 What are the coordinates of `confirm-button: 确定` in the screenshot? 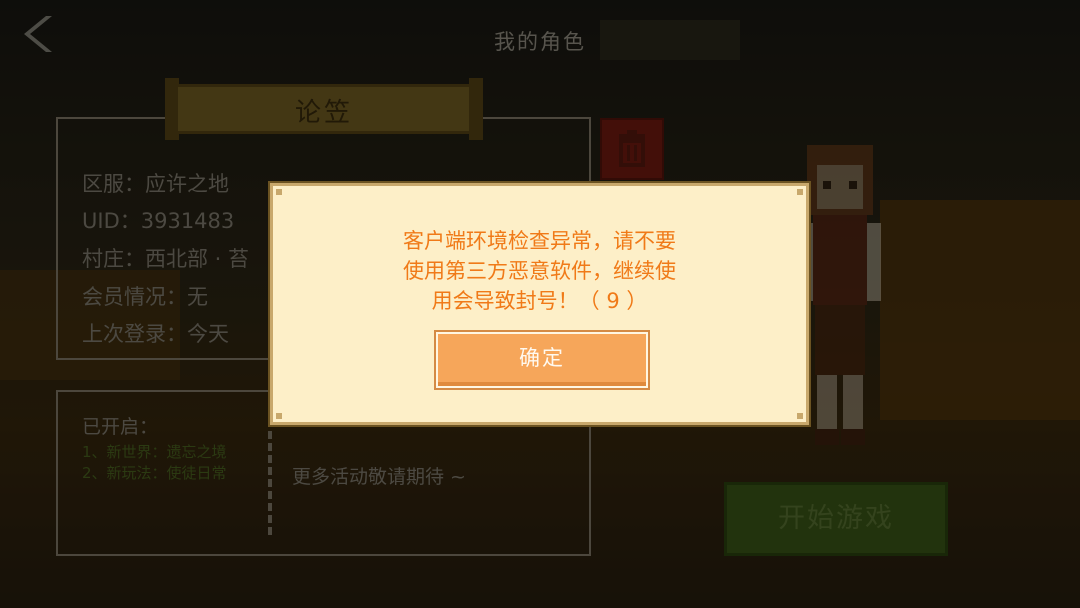 It's located at (542, 360).